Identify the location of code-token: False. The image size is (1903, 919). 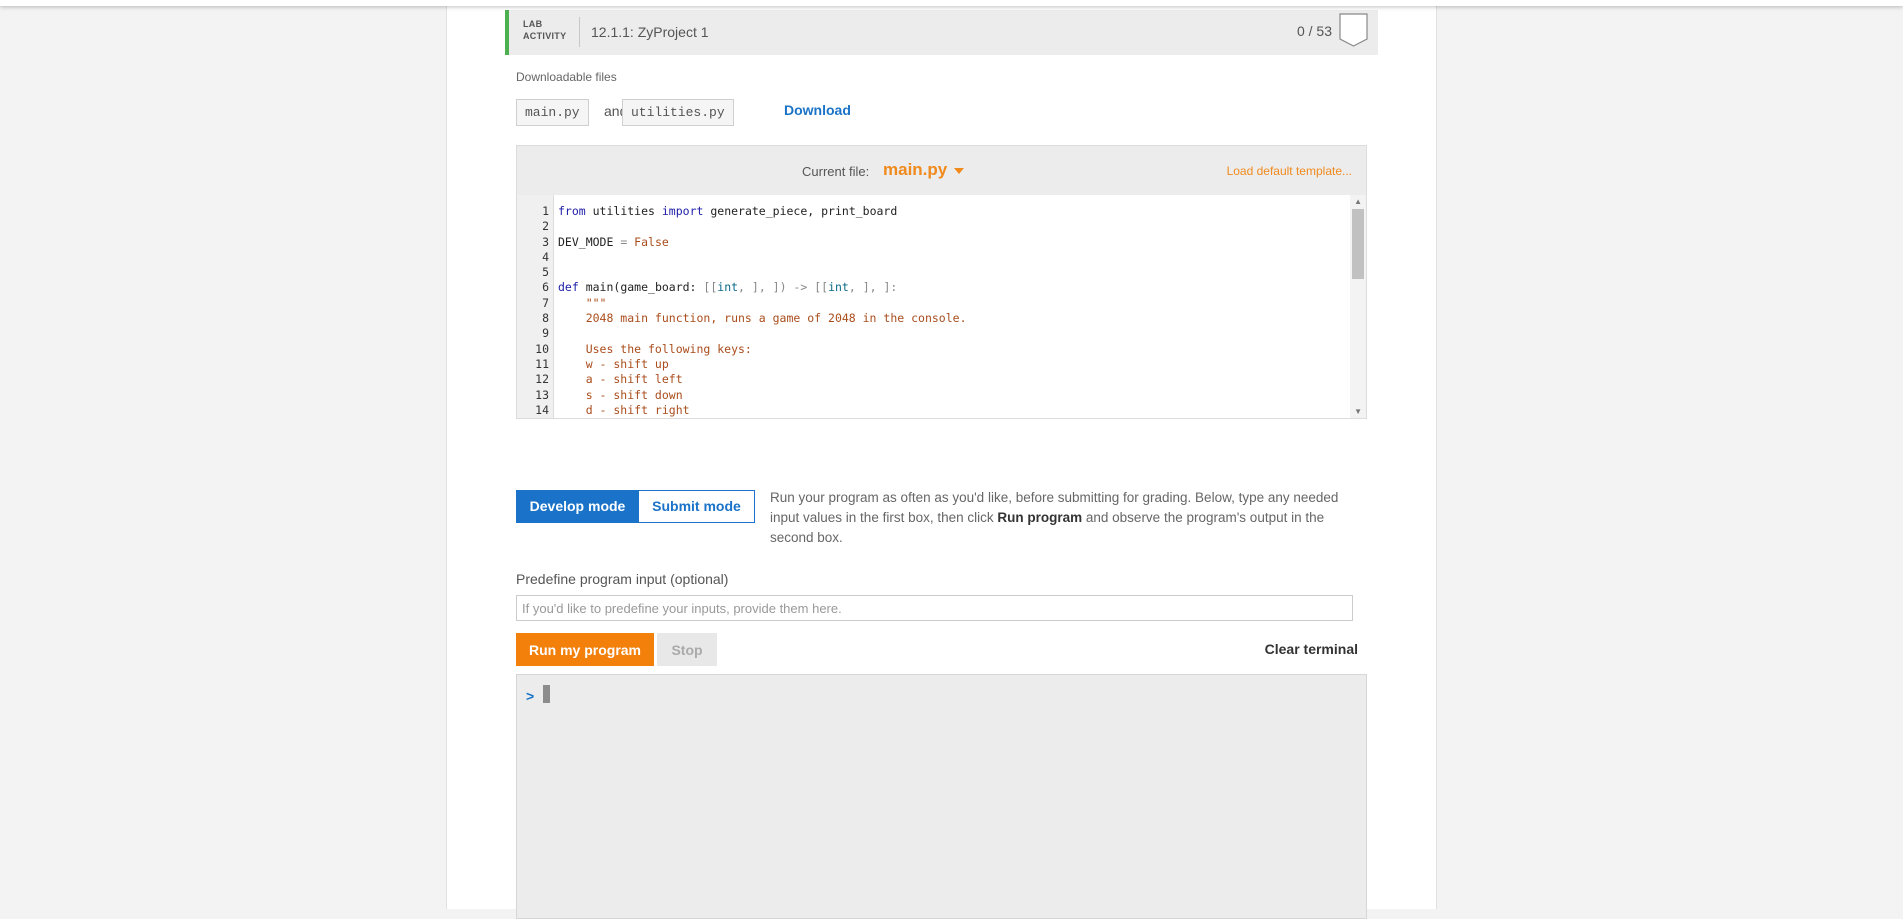
(648, 241).